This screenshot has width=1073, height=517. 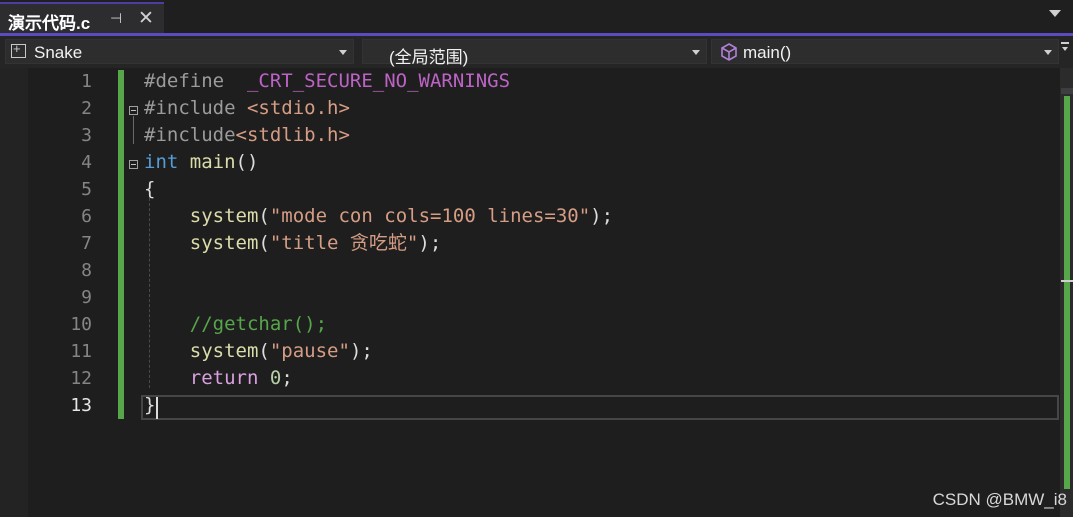 What do you see at coordinates (86, 108) in the screenshot?
I see `line-number: 2` at bounding box center [86, 108].